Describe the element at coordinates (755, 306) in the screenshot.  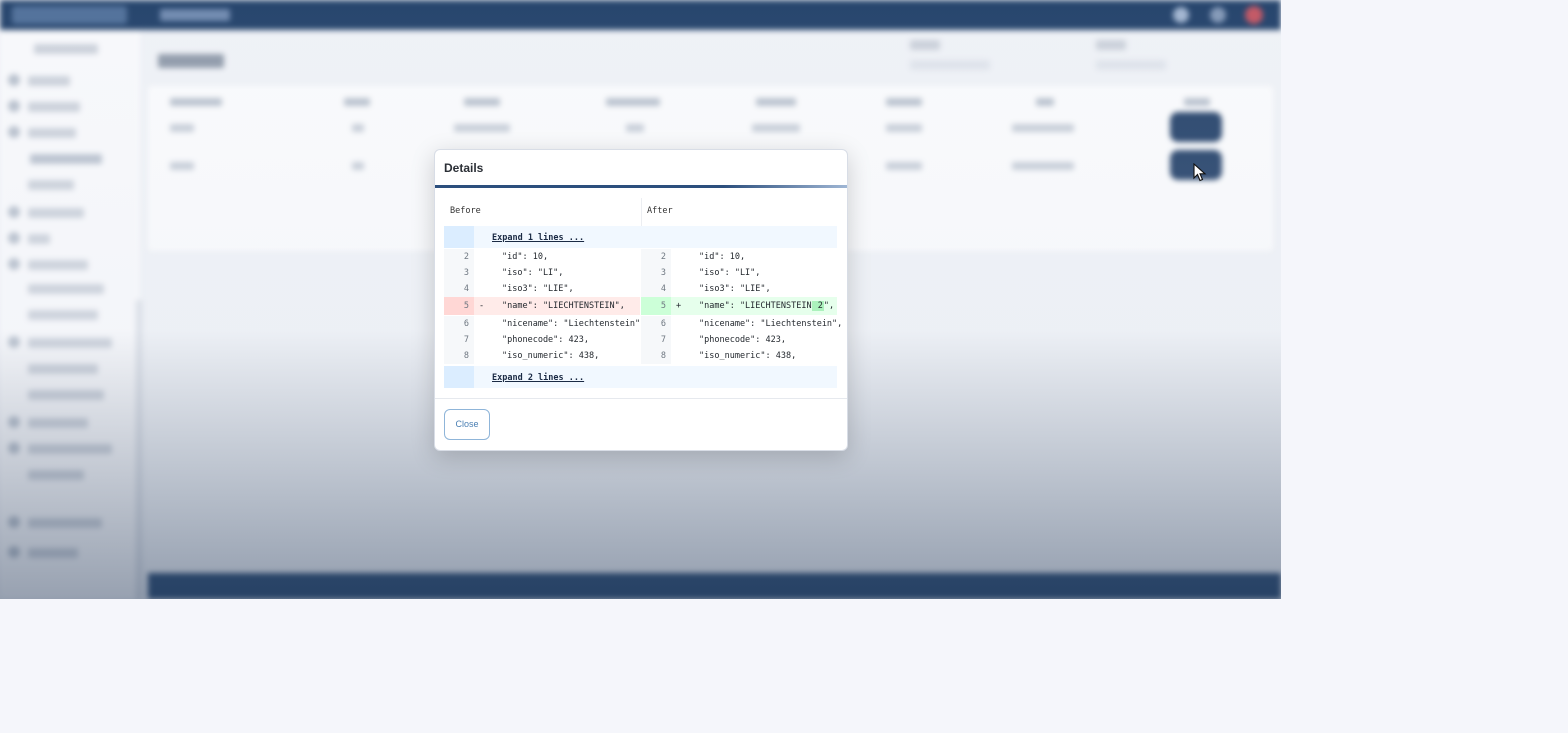
I see `code-unchanged-prefix: "name": "LIECHTENSTEIN` at that location.